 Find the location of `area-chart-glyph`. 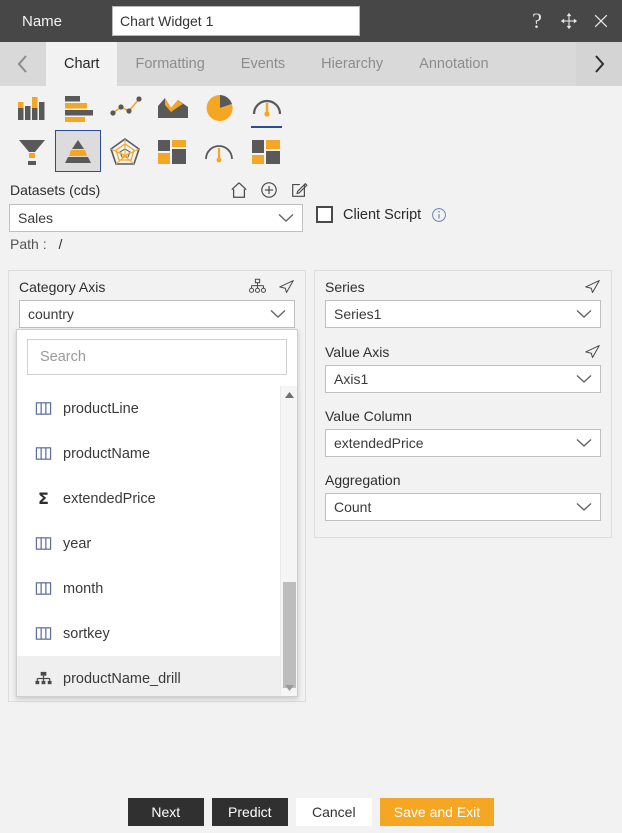

area-chart-glyph is located at coordinates (172, 108).